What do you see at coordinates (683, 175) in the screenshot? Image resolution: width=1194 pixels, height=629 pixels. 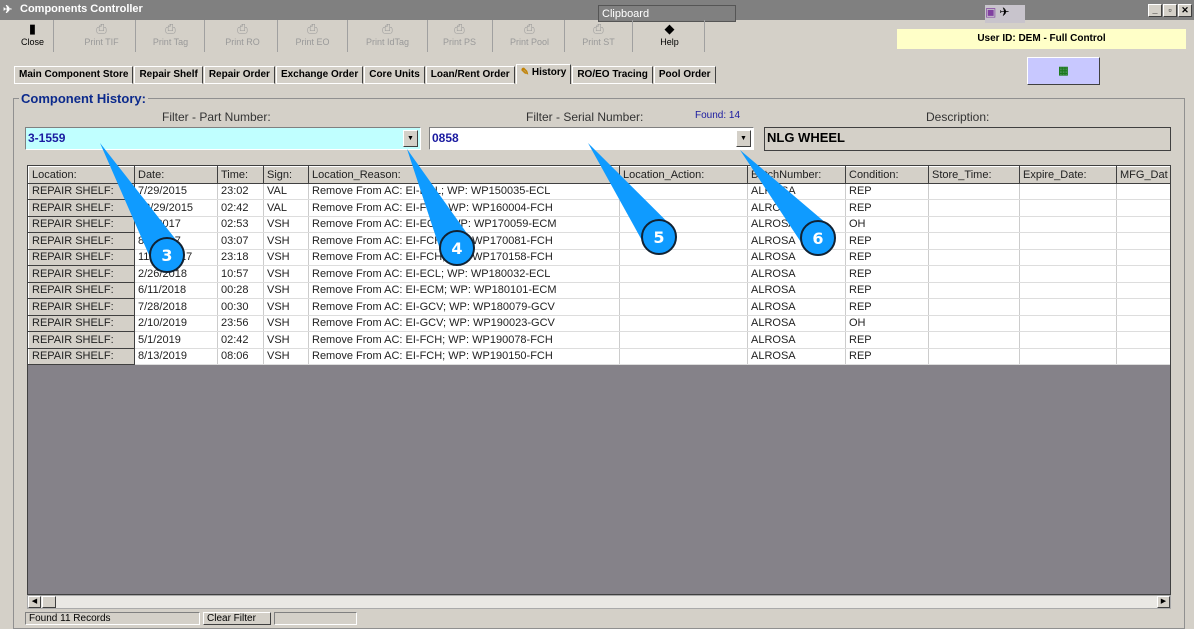 I see `column-header: Location_Action:` at bounding box center [683, 175].